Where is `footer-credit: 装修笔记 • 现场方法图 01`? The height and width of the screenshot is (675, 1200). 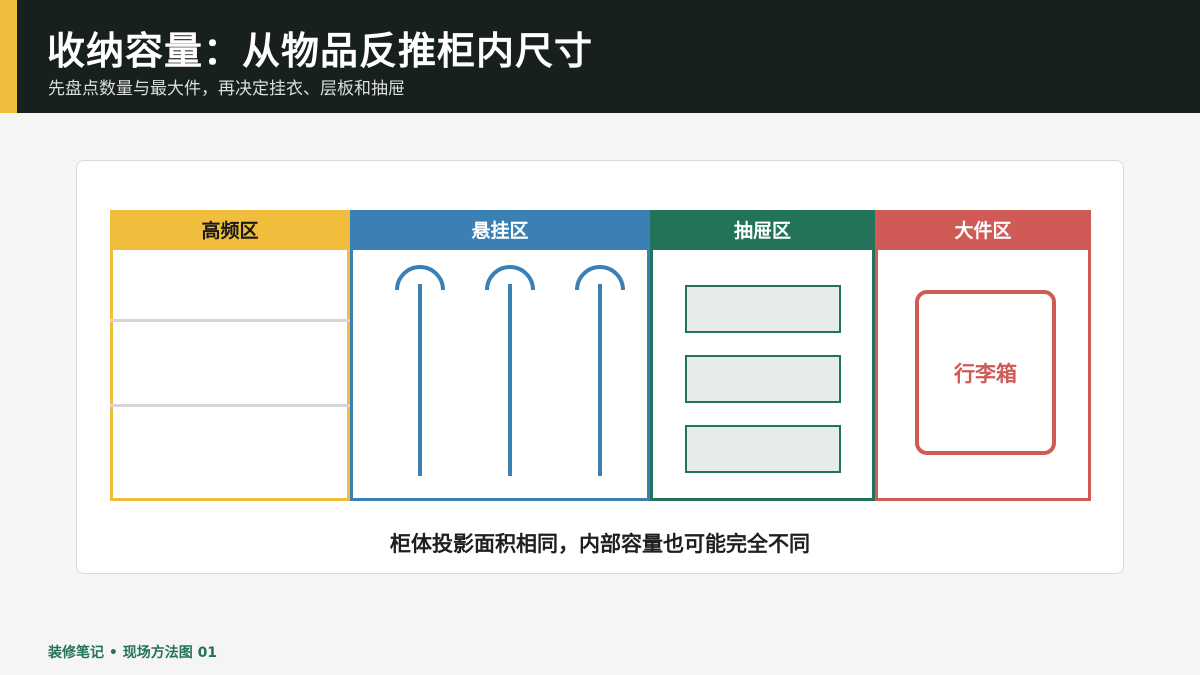 footer-credit: 装修笔记 • 现场方法图 01 is located at coordinates (133, 653).